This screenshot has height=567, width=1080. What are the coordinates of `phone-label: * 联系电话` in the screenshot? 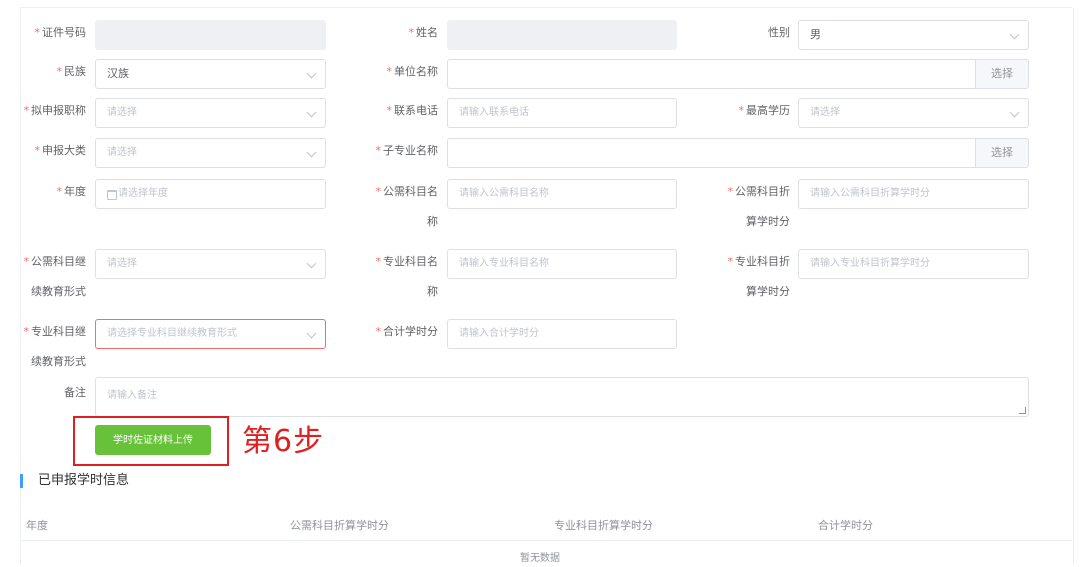 It's located at (412, 110).